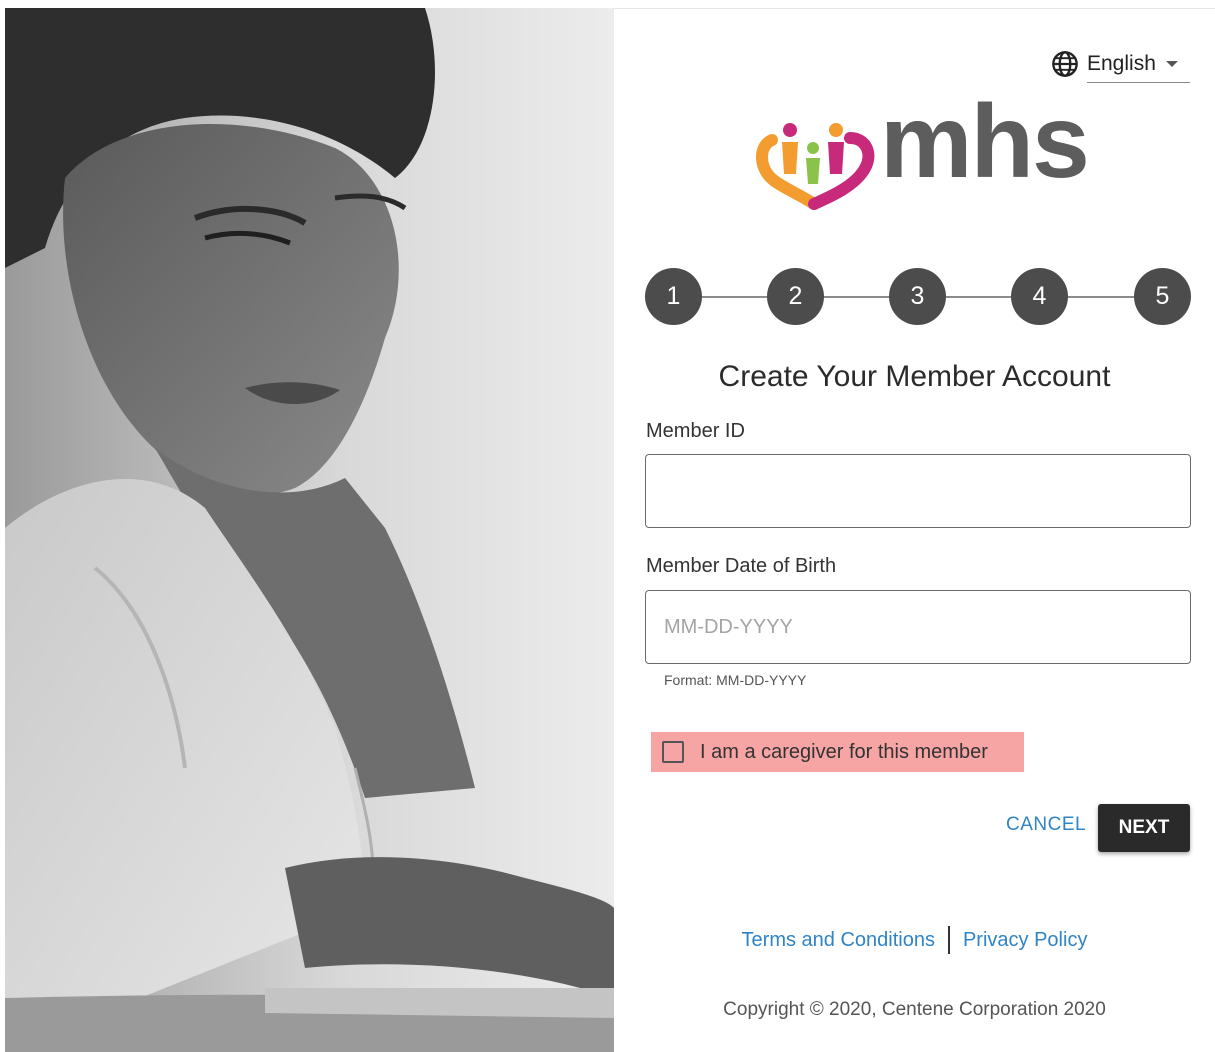 This screenshot has height=1052, width=1215. What do you see at coordinates (844, 751) in the screenshot?
I see `caregiver-label: I am a caregiver for this member` at bounding box center [844, 751].